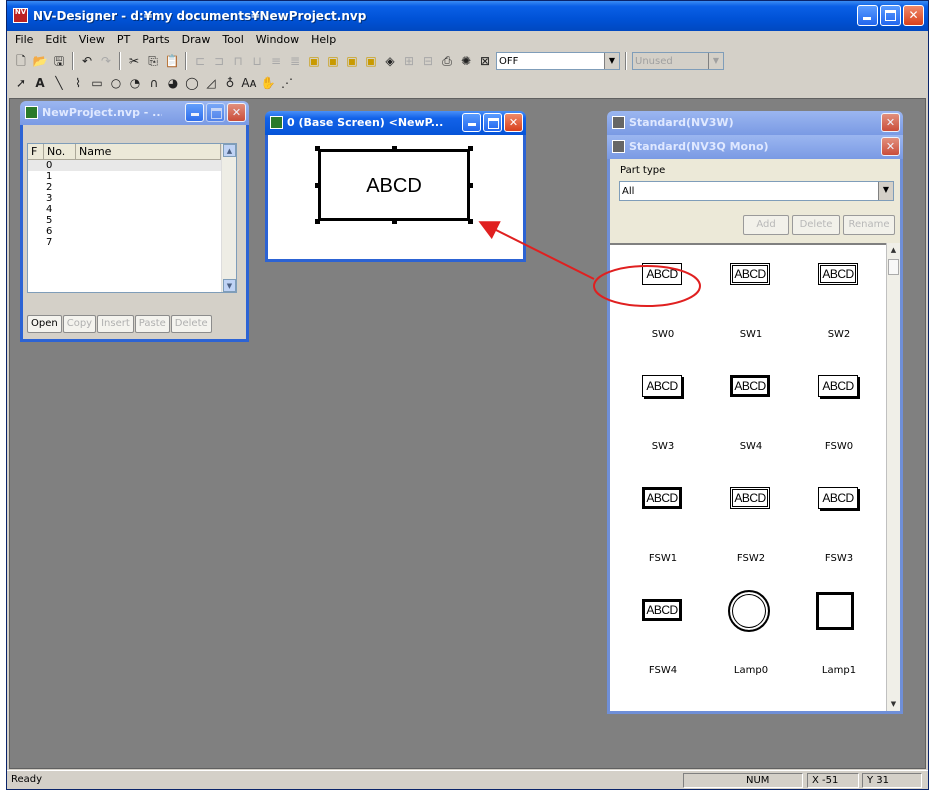 The height and width of the screenshot is (790, 935). Describe the element at coordinates (40, 83) in the screenshot. I see `text-tool-icon: A` at that location.